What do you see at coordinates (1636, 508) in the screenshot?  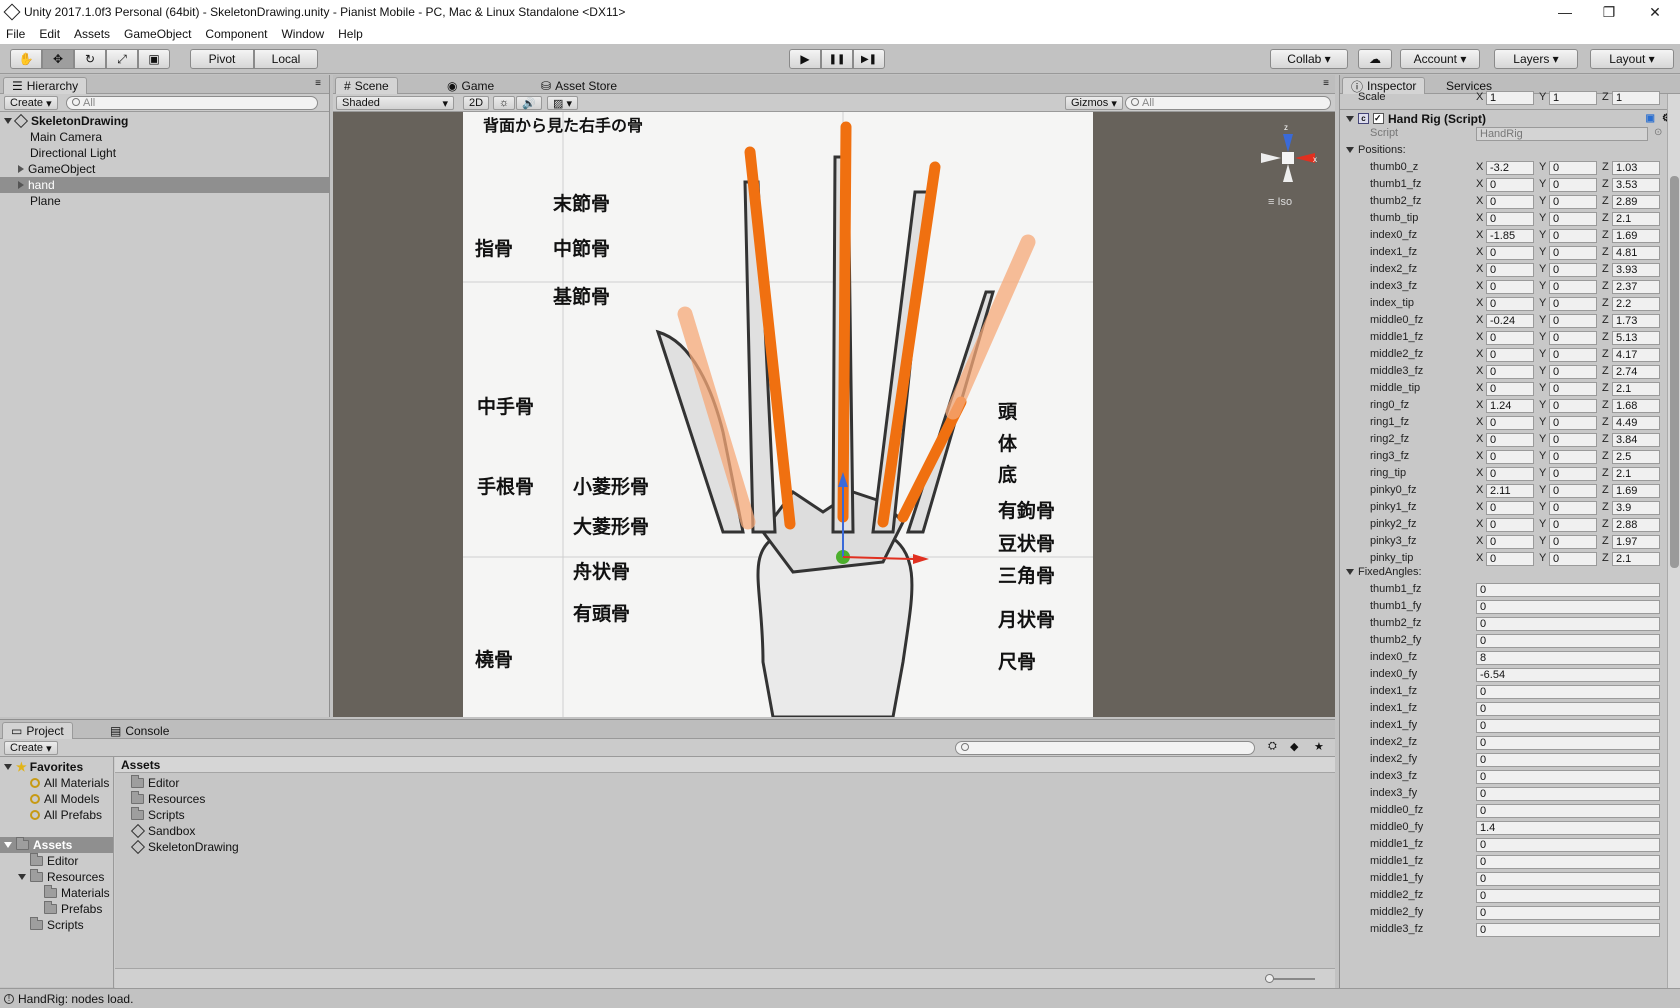 I see `position-z-input: 3.9` at bounding box center [1636, 508].